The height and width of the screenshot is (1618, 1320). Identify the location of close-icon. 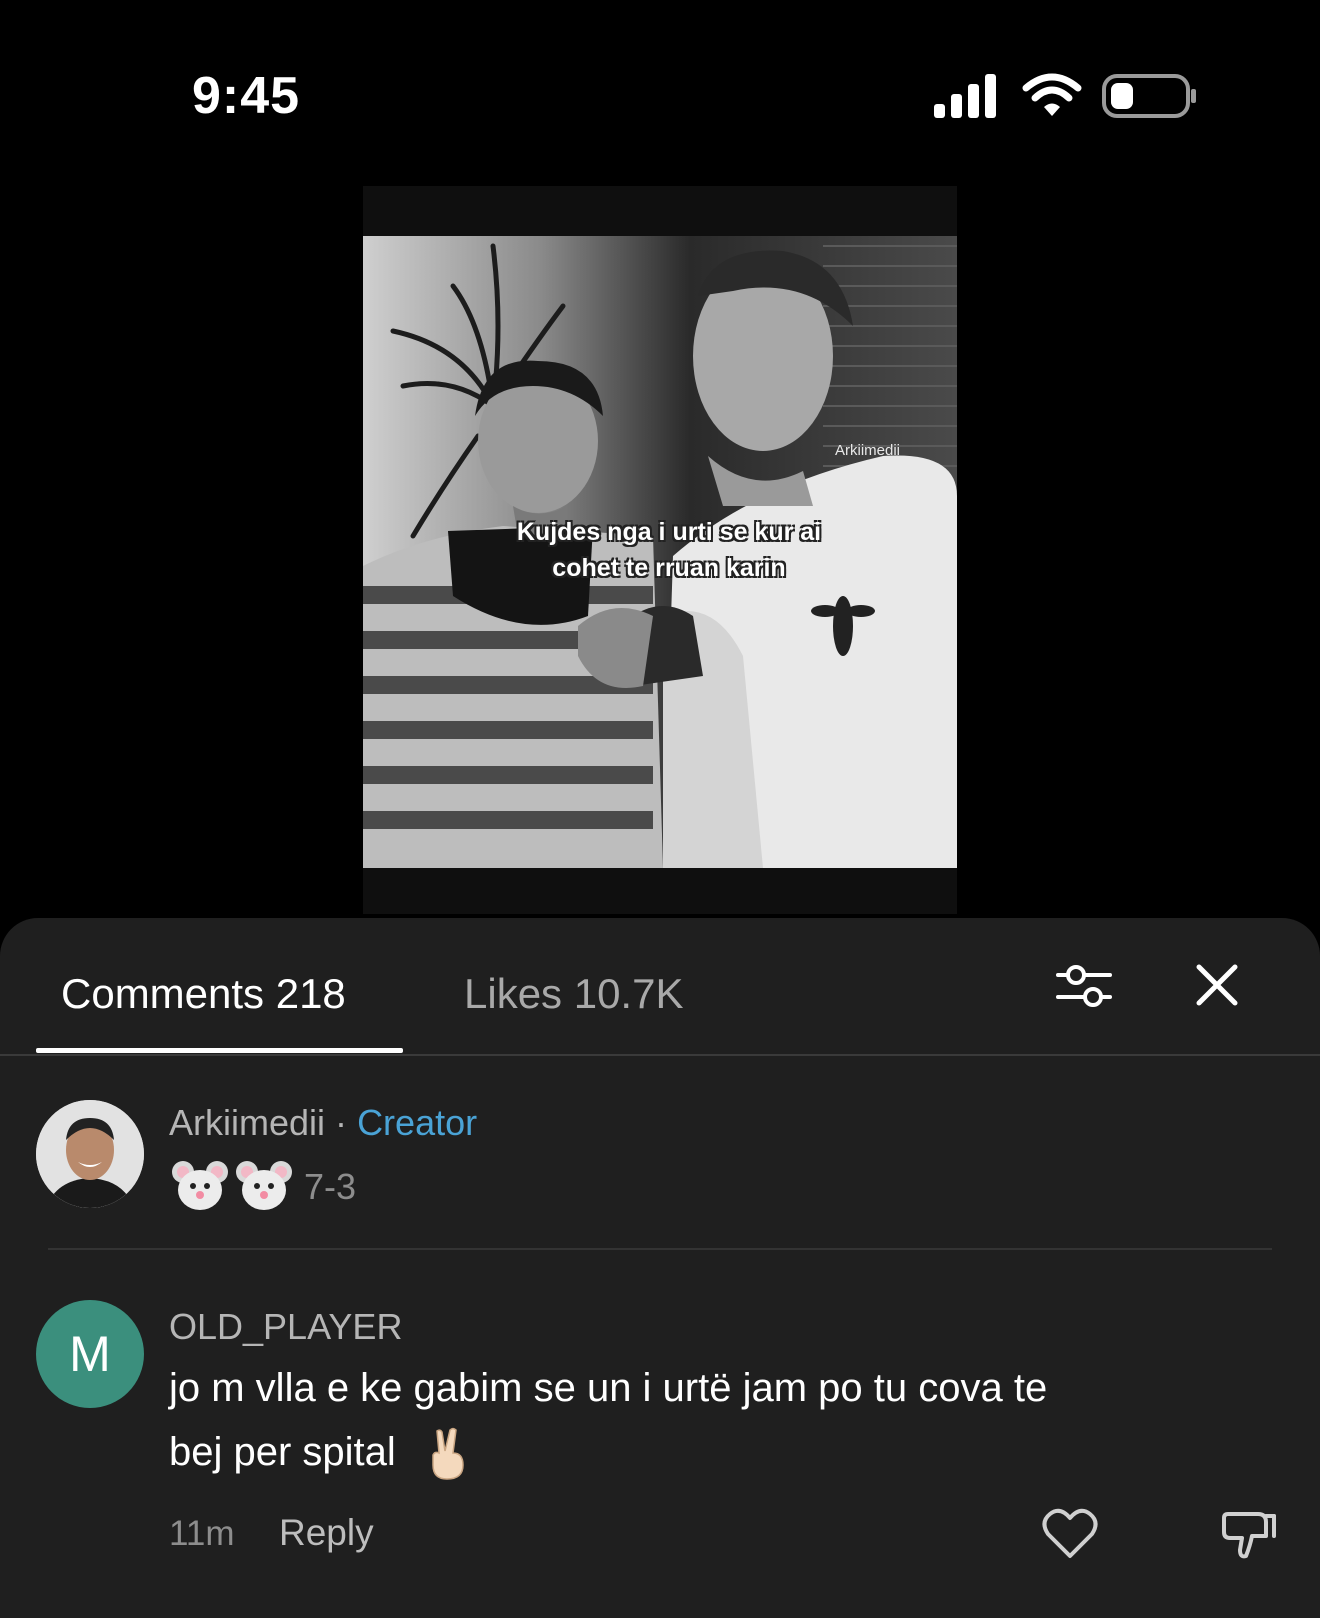
(1217, 985).